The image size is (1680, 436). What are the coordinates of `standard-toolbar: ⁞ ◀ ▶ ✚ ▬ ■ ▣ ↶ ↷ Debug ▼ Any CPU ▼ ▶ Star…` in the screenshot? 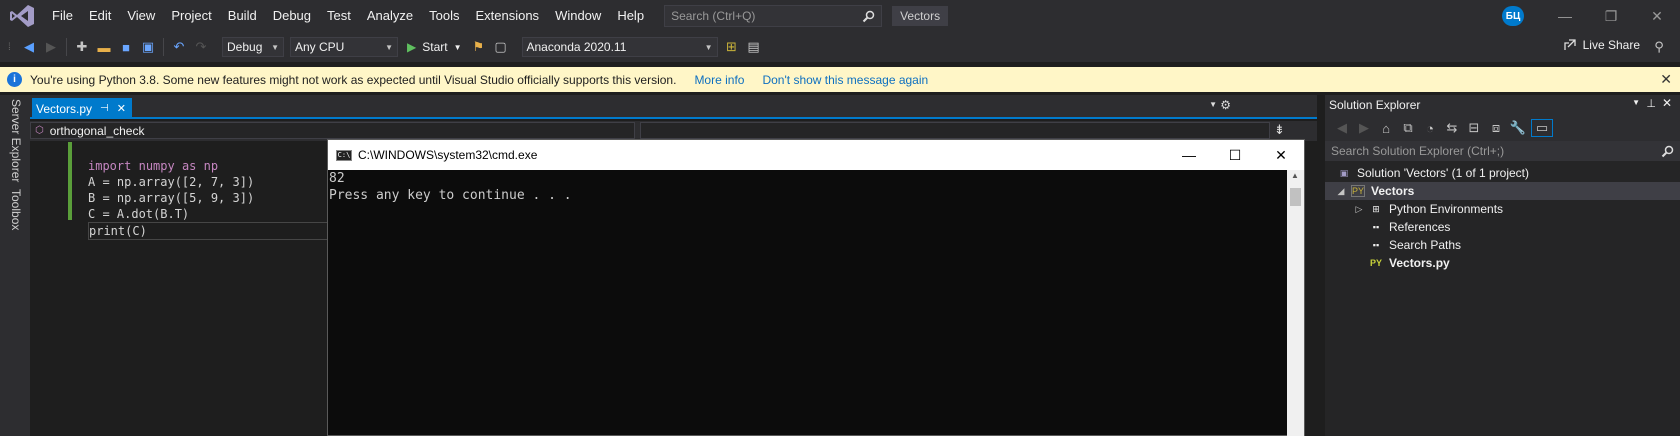 It's located at (840, 47).